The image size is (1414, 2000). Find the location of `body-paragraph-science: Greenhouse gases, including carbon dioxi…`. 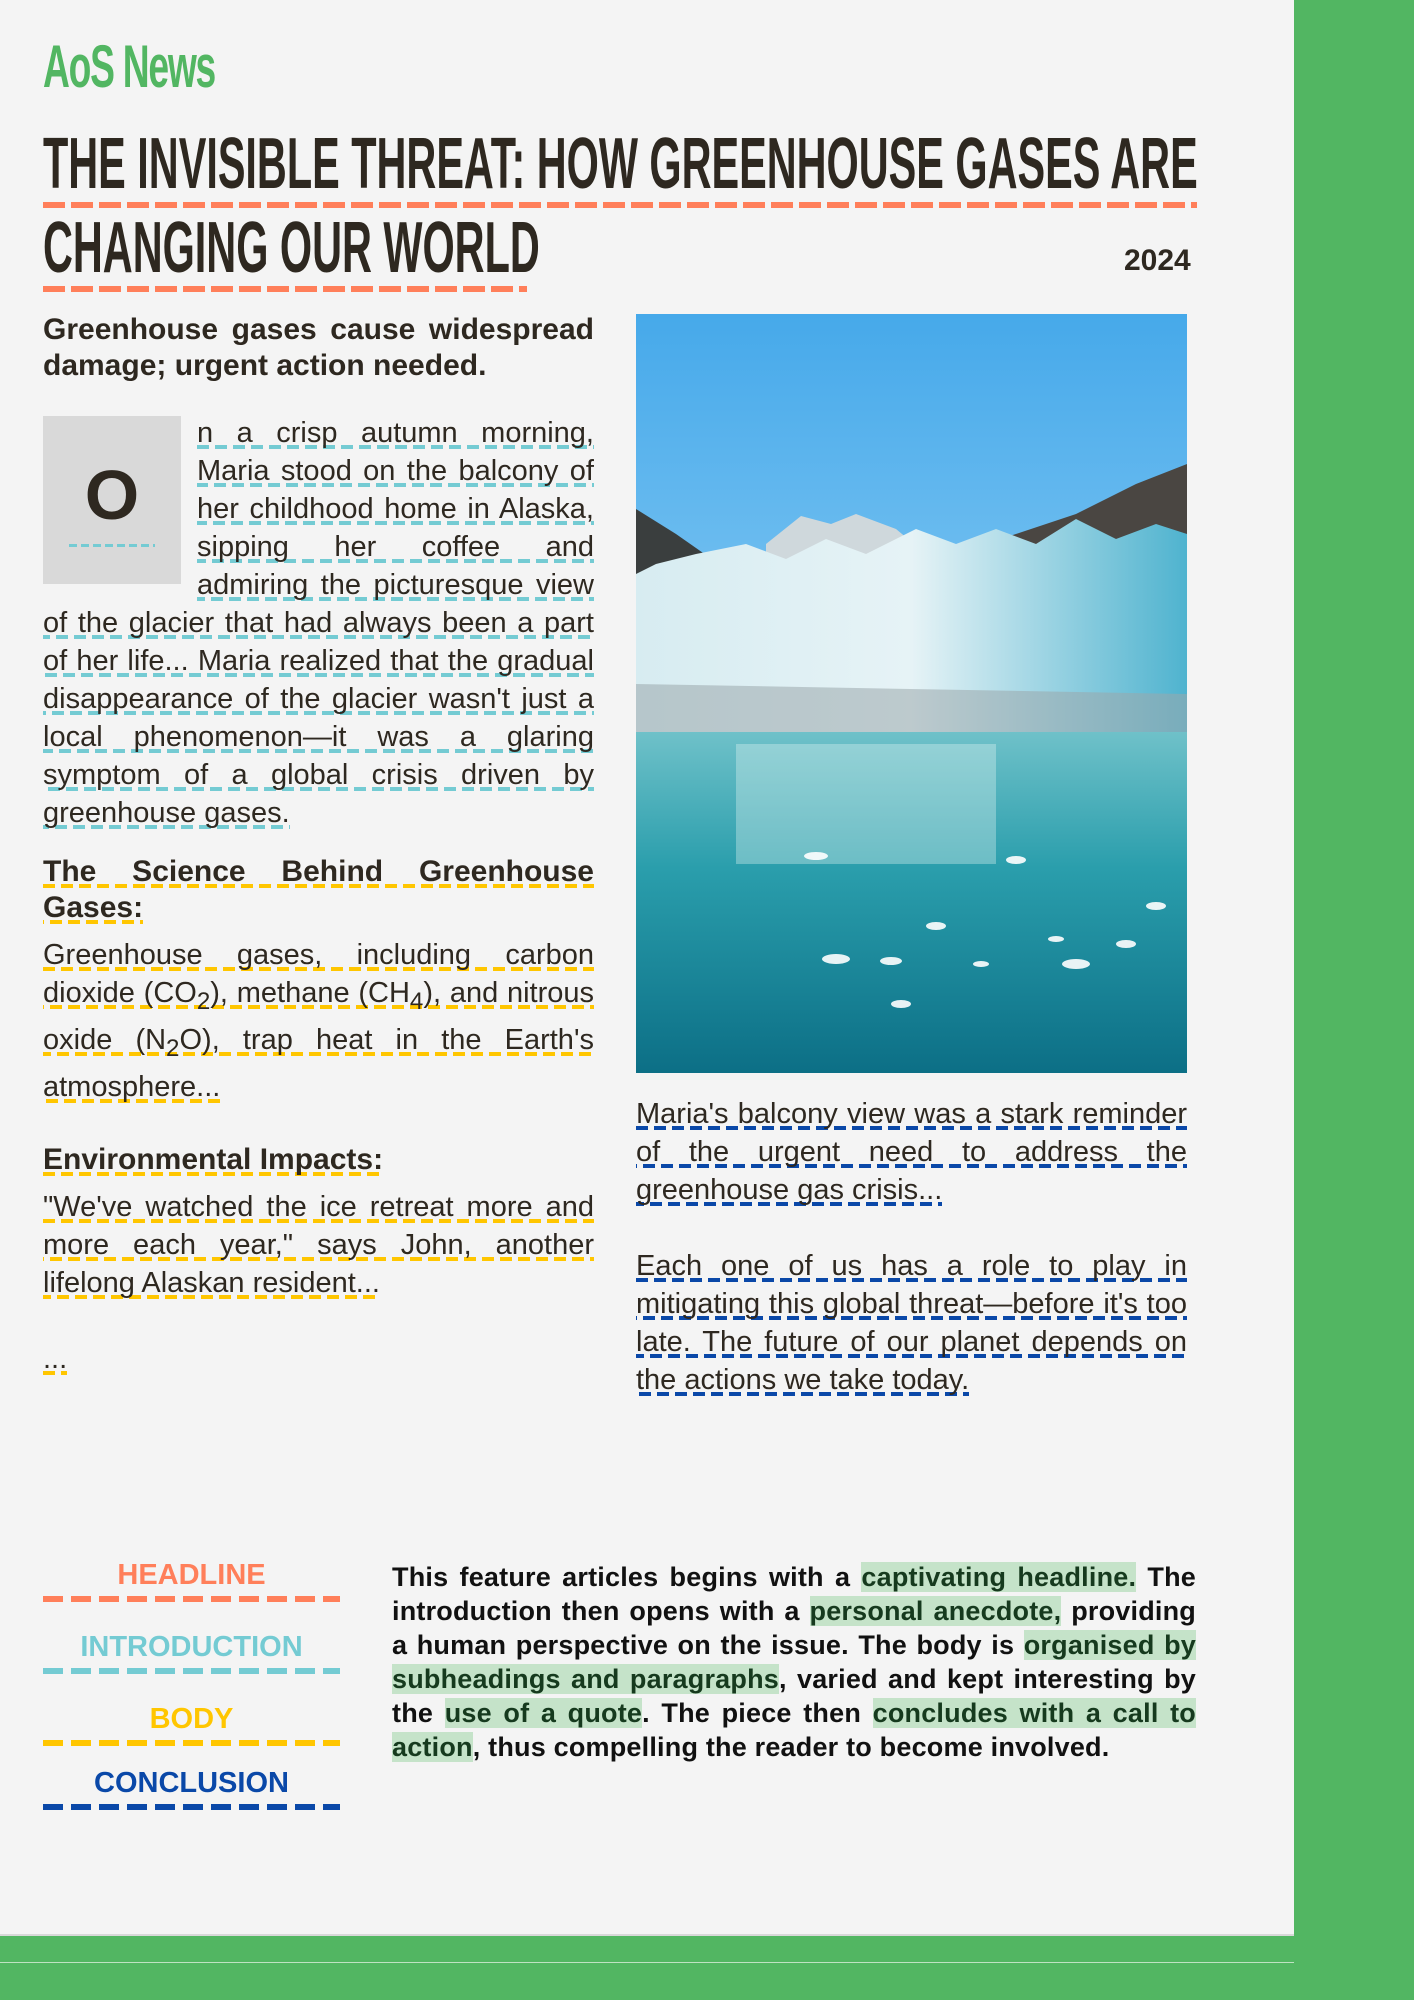

body-paragraph-science: Greenhouse gases, including carbon dioxi… is located at coordinates (319, 1021).